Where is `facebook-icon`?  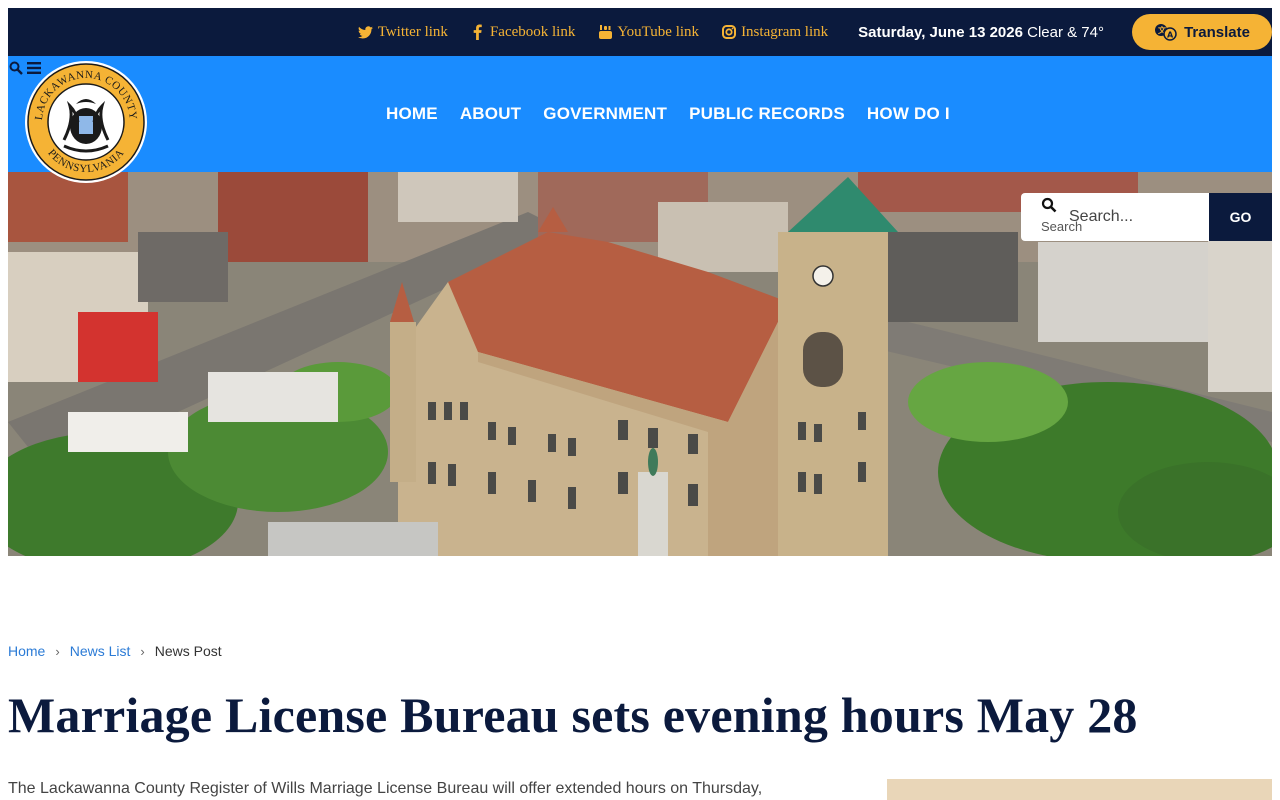 facebook-icon is located at coordinates (478, 32).